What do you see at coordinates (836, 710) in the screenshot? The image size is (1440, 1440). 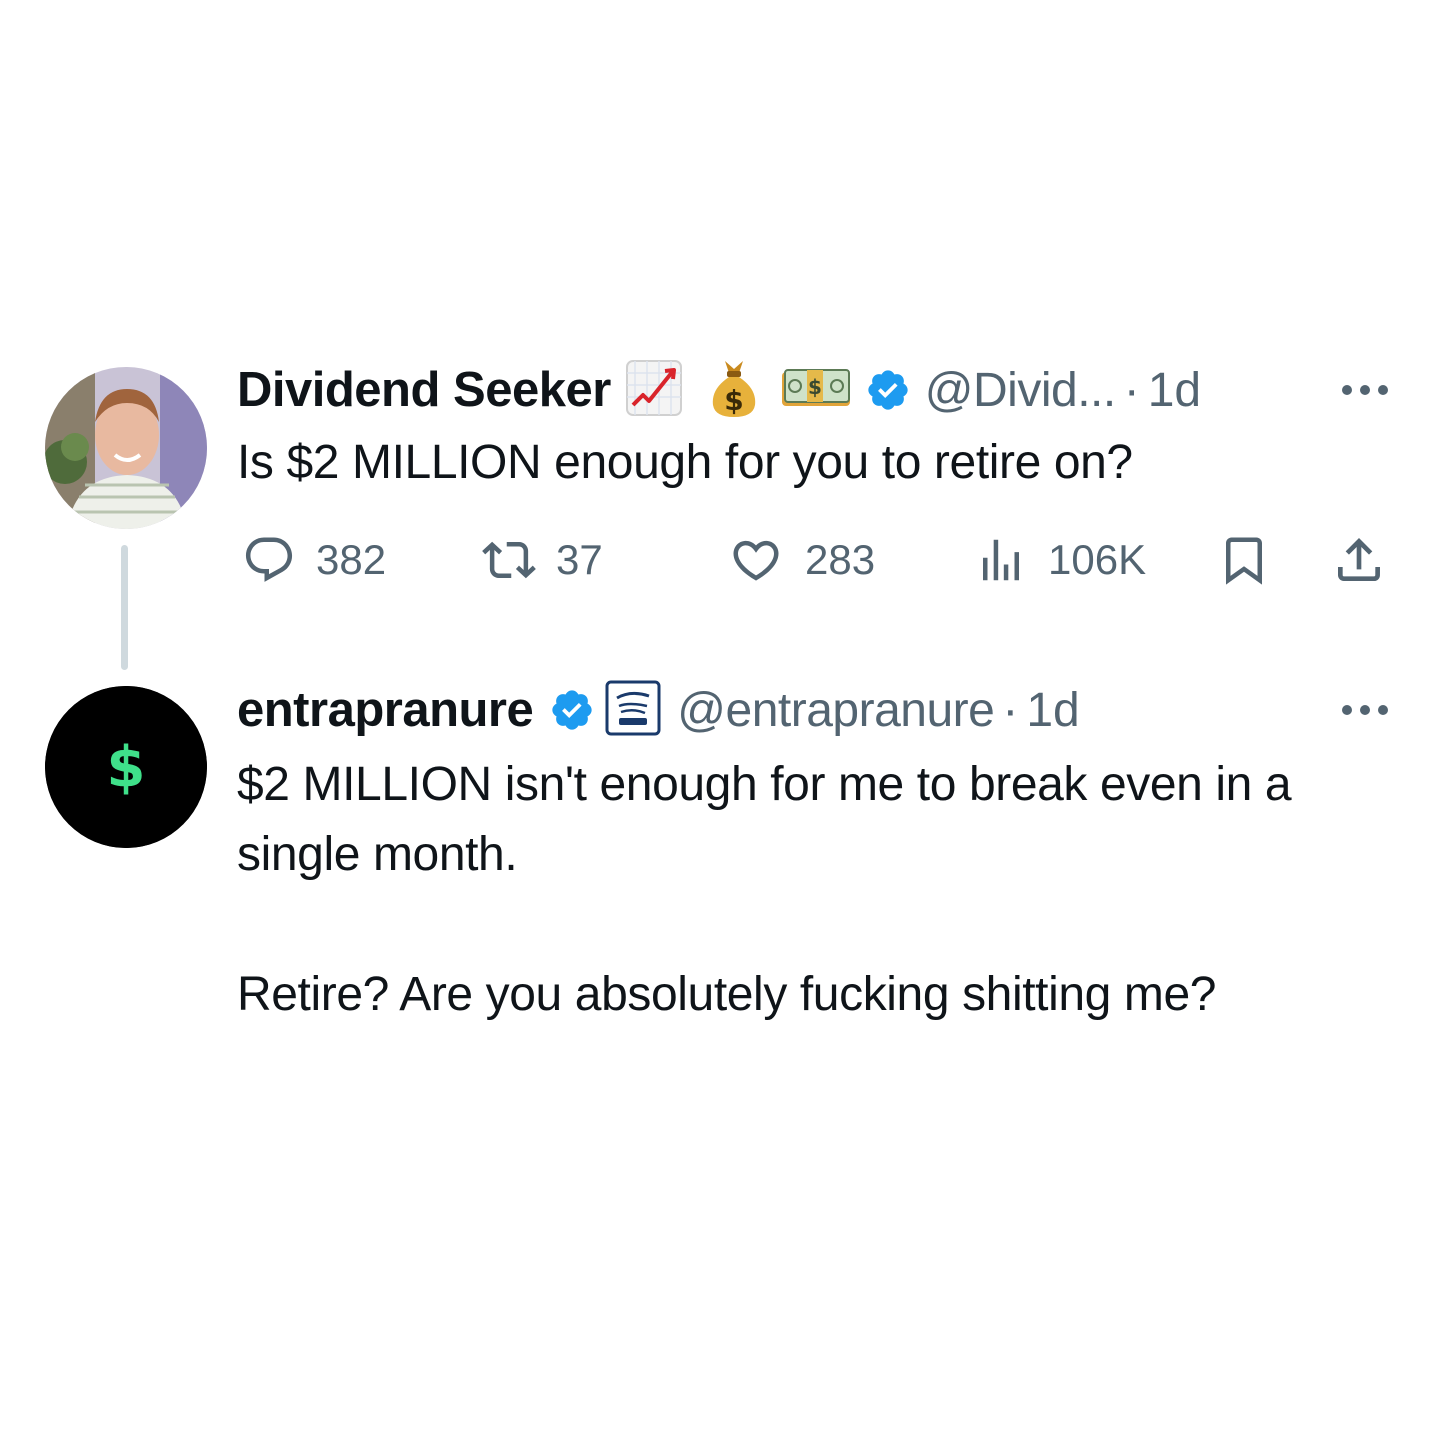 I see `handle: @entrapranure` at bounding box center [836, 710].